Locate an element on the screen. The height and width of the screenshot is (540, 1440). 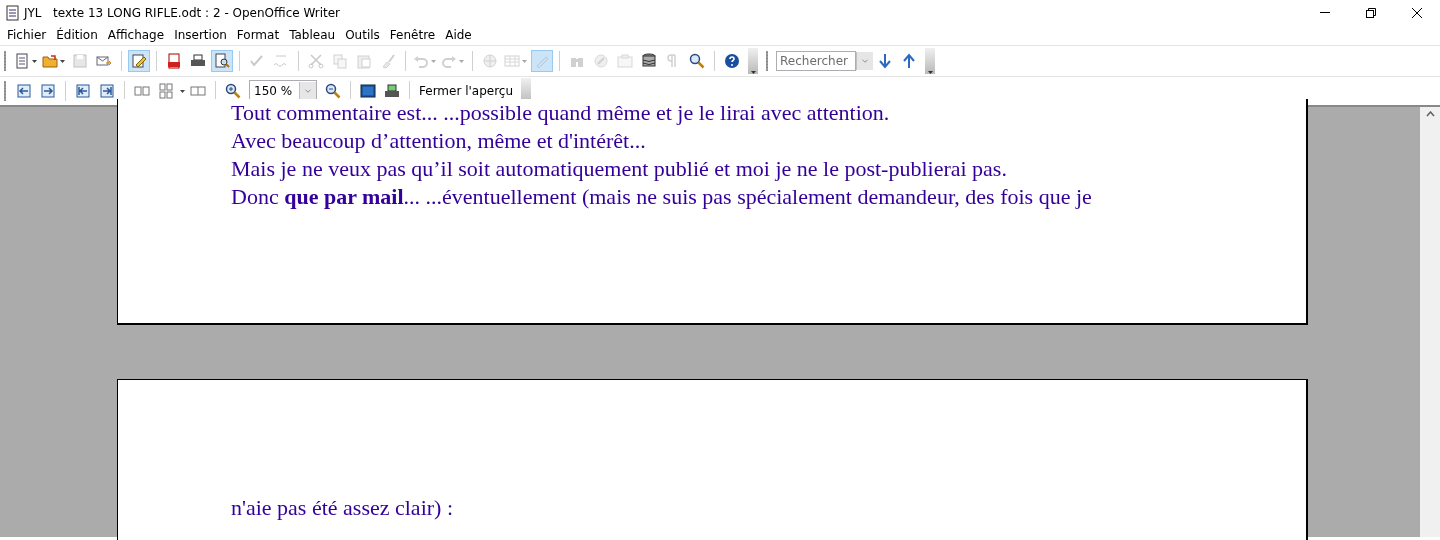
undo-icon is located at coordinates (421, 61).